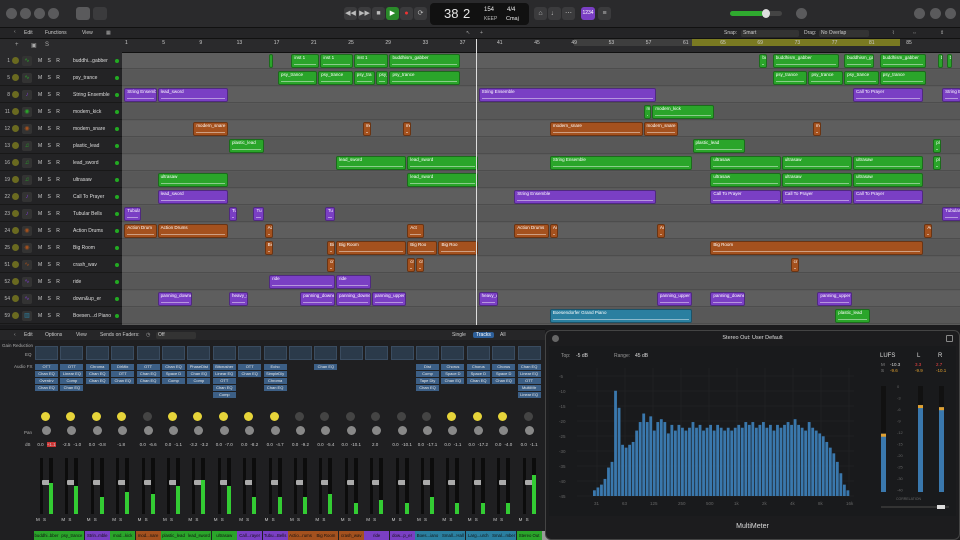 The image size is (960, 540). I want to click on pointer-tool-icon: ↖, so click(468, 33).